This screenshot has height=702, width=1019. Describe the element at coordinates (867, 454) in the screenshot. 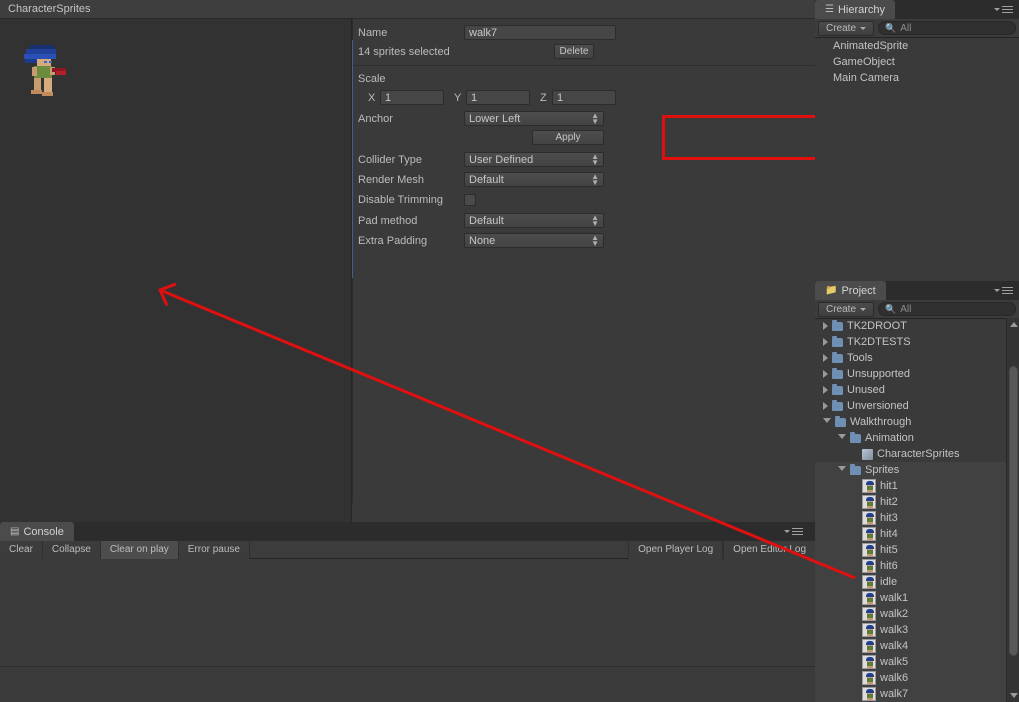

I see `prefab-cube-icon` at that location.